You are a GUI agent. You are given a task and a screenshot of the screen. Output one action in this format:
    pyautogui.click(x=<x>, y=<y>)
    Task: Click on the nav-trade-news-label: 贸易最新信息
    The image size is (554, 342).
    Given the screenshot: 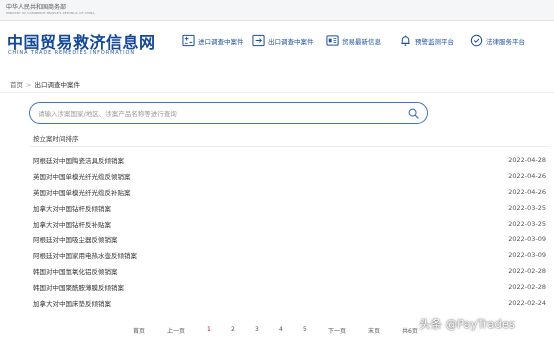 What is the action you would take?
    pyautogui.click(x=361, y=41)
    